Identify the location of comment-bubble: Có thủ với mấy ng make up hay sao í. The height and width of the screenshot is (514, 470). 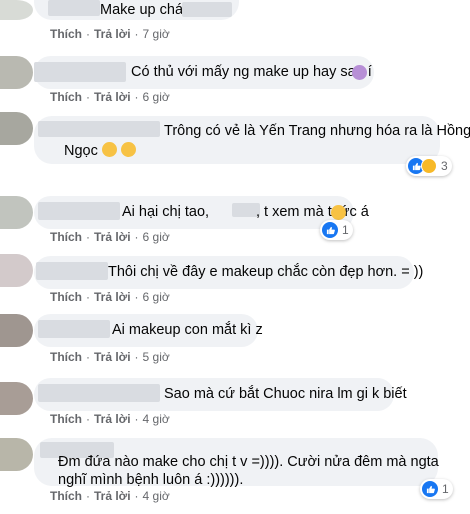
(204, 72).